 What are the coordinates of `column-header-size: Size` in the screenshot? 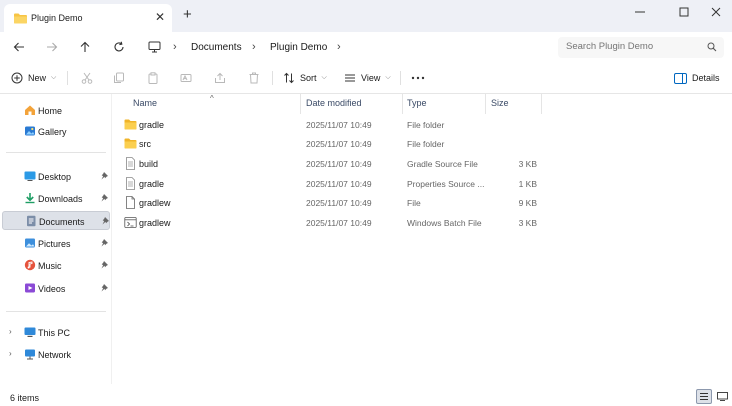 It's located at (500, 106).